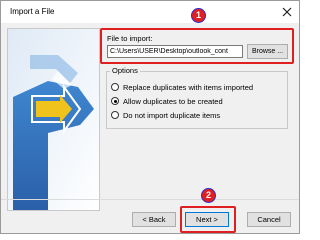 This screenshot has width=320, height=240. Describe the element at coordinates (150, 12) in the screenshot. I see `title-bar: Import a File` at that location.